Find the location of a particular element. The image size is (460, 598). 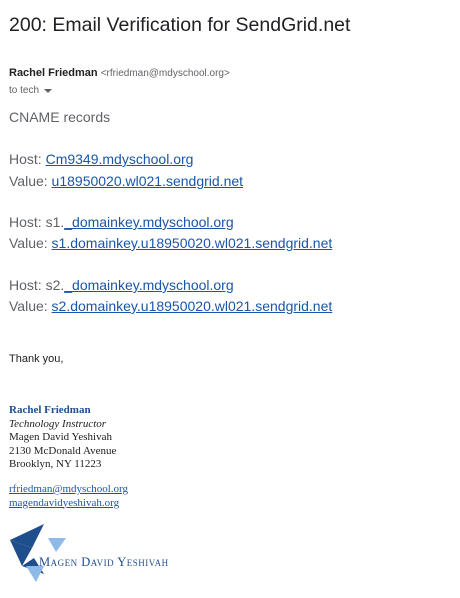

school-logo is located at coordinates (38, 553).